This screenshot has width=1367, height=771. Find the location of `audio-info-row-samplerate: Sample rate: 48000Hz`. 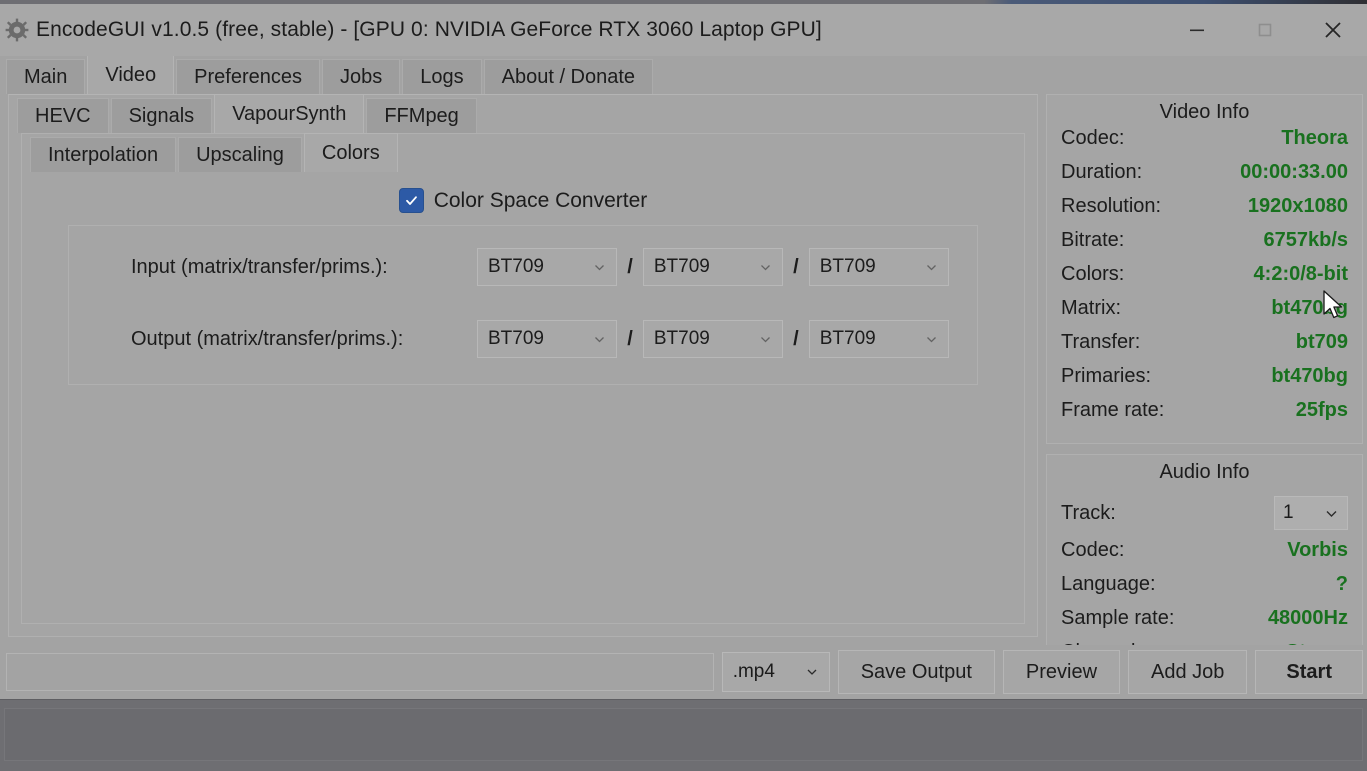

audio-info-row-samplerate: Sample rate: 48000Hz is located at coordinates (1204, 624).